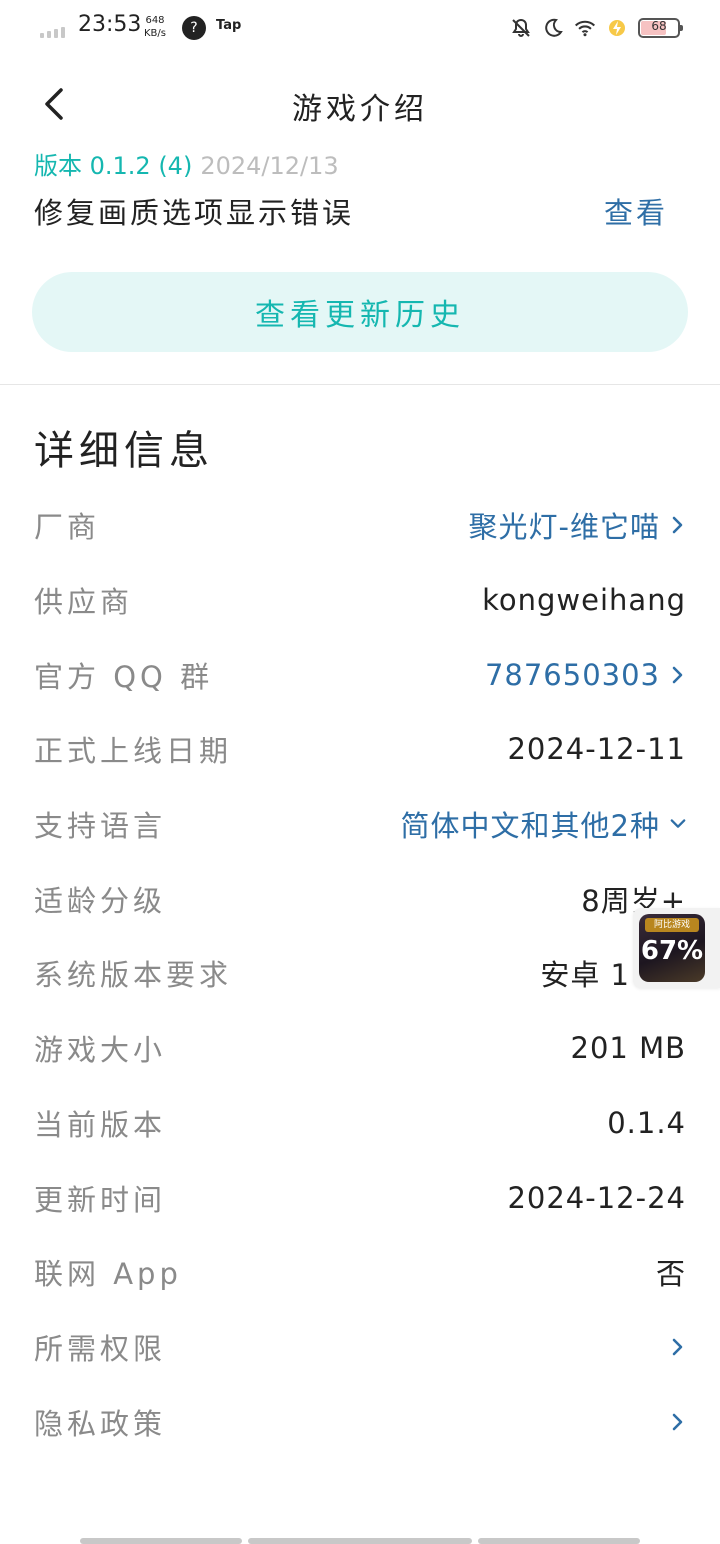  I want to click on row-value: 聚光灯-维它喵, so click(577, 525).